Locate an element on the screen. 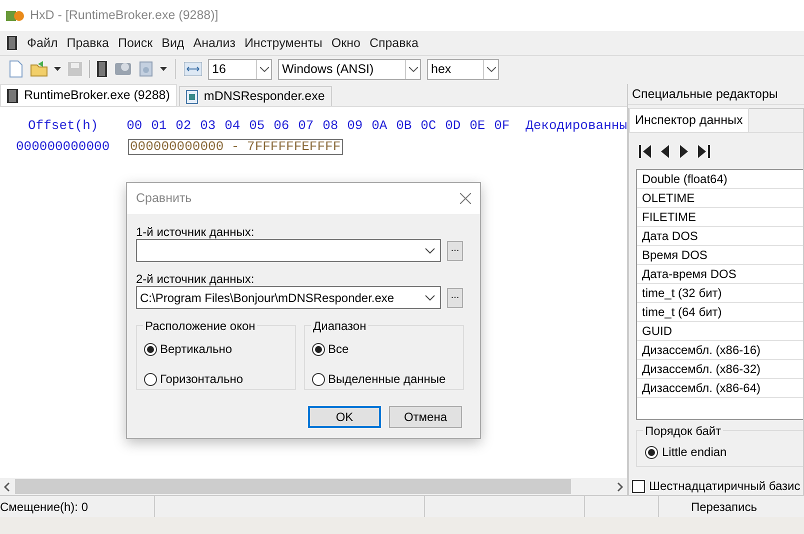 The image size is (804, 534). last-icon is located at coordinates (703, 151).